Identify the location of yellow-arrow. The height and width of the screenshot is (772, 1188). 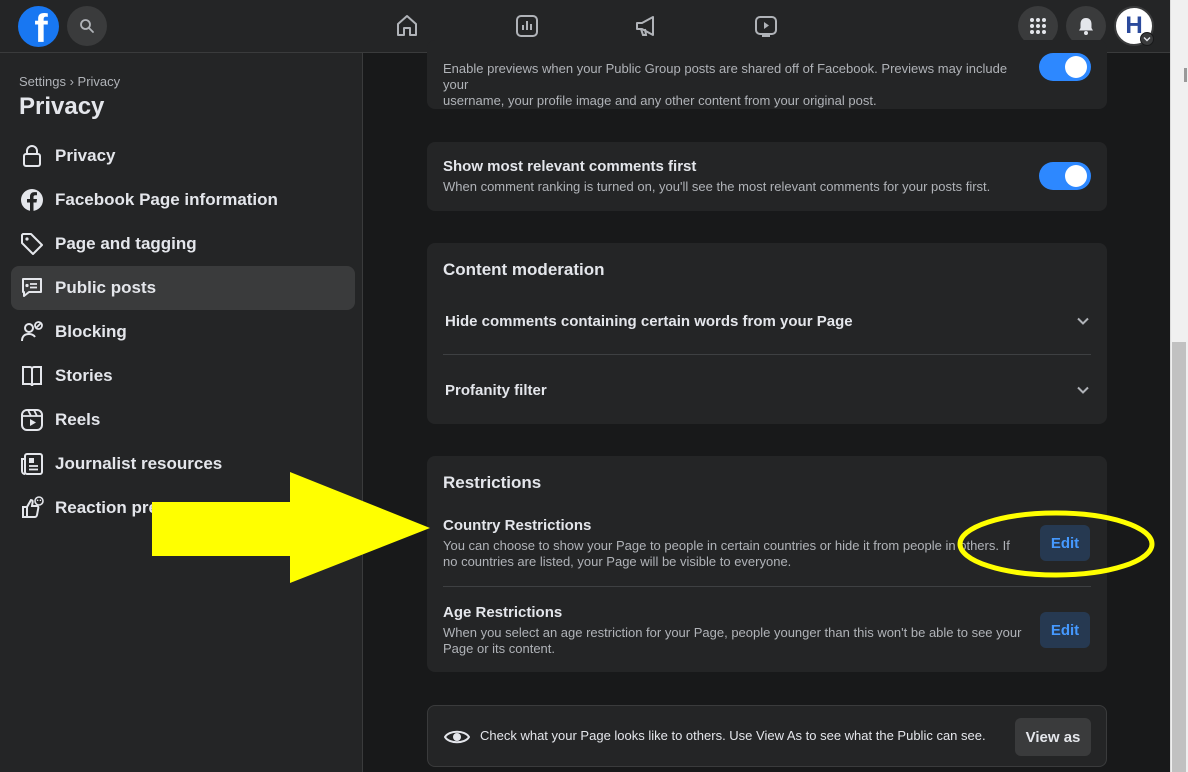
(291, 527).